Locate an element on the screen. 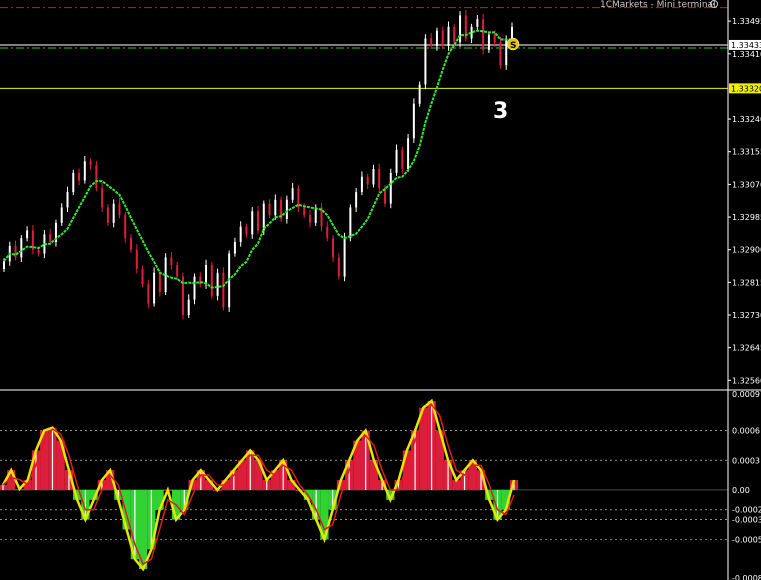  osc-tick-label: 0.0003 is located at coordinates (746, 460).